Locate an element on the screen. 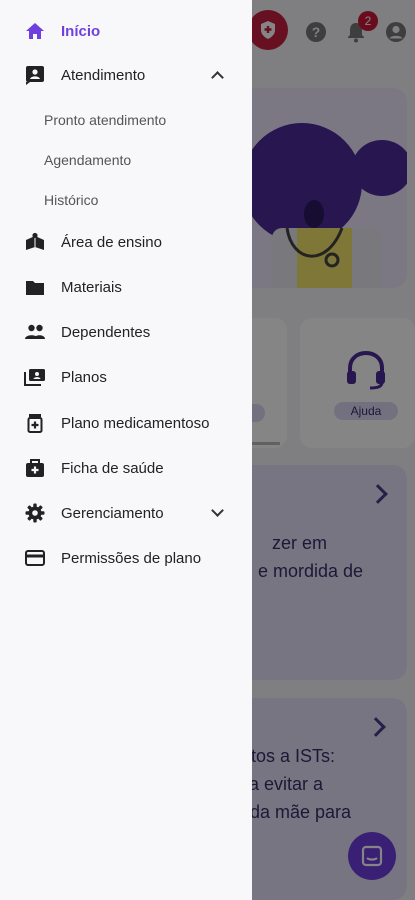 The width and height of the screenshot is (415, 900). nav-subitem-agendamento: Agendamento is located at coordinates (87, 160).